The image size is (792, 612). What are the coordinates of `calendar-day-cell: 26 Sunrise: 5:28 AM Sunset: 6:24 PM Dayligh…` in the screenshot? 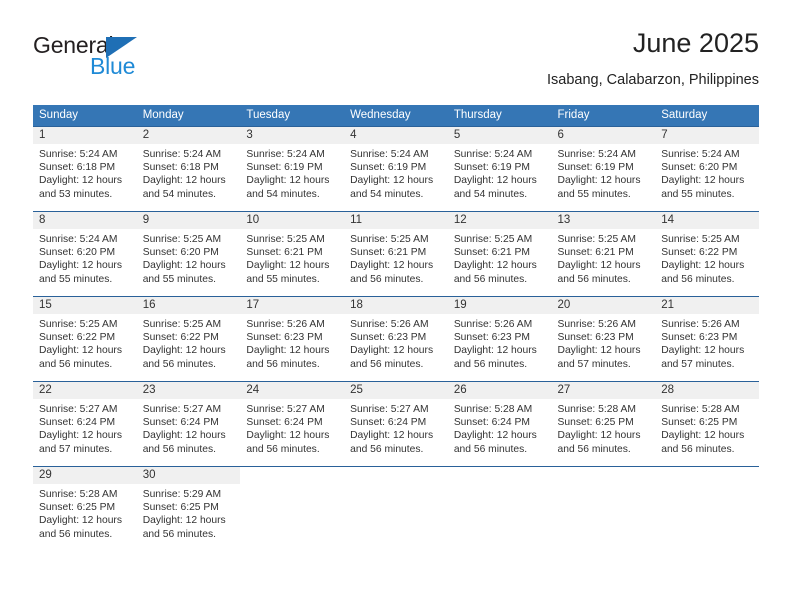 It's located at (499, 424).